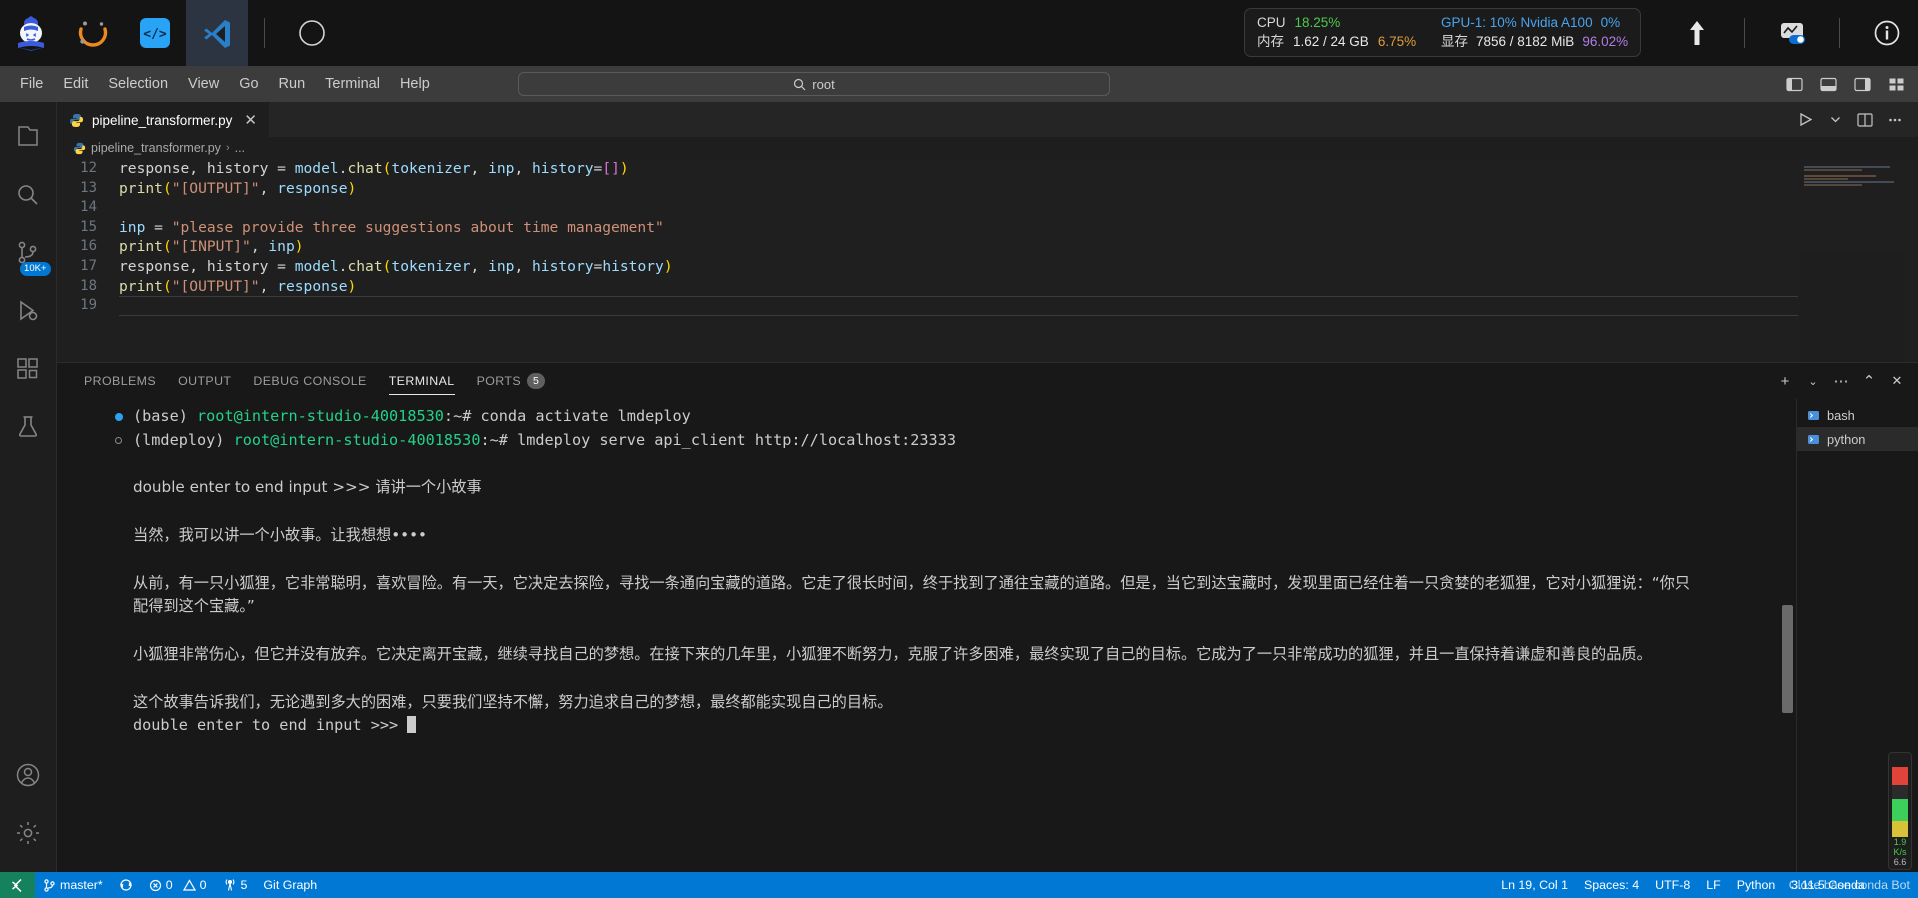 The height and width of the screenshot is (898, 1918). What do you see at coordinates (217, 33) in the screenshot?
I see `vscode-icon` at bounding box center [217, 33].